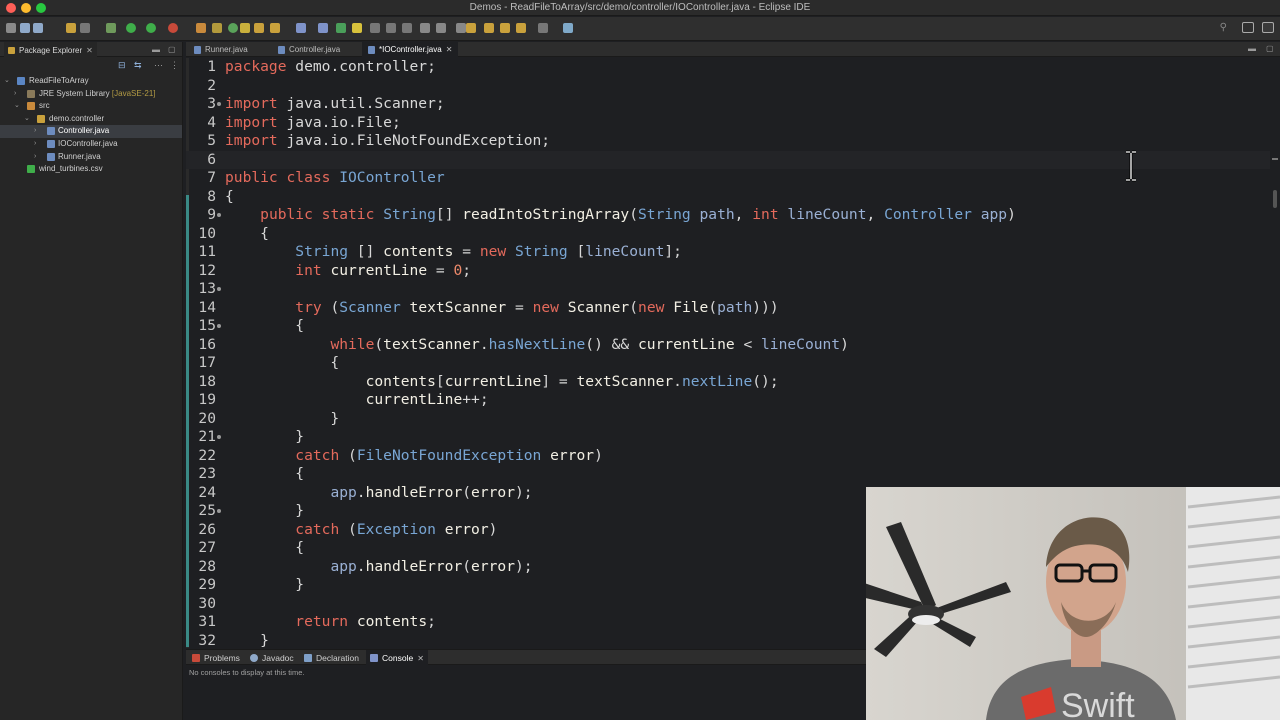 This screenshot has height=720, width=1280. I want to click on show-whitespace-icon, so click(391, 28).